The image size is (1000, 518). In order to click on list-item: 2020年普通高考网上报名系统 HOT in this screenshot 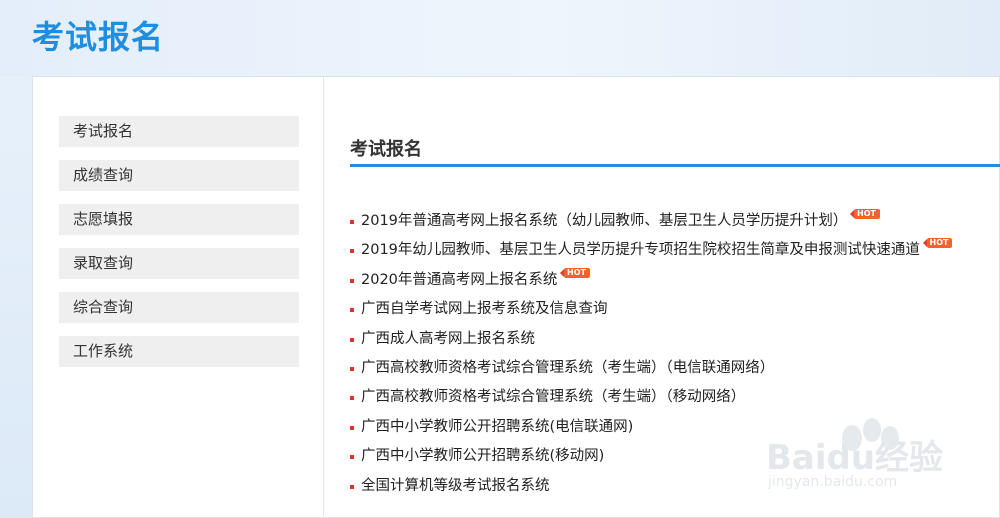, I will do `click(651, 280)`.